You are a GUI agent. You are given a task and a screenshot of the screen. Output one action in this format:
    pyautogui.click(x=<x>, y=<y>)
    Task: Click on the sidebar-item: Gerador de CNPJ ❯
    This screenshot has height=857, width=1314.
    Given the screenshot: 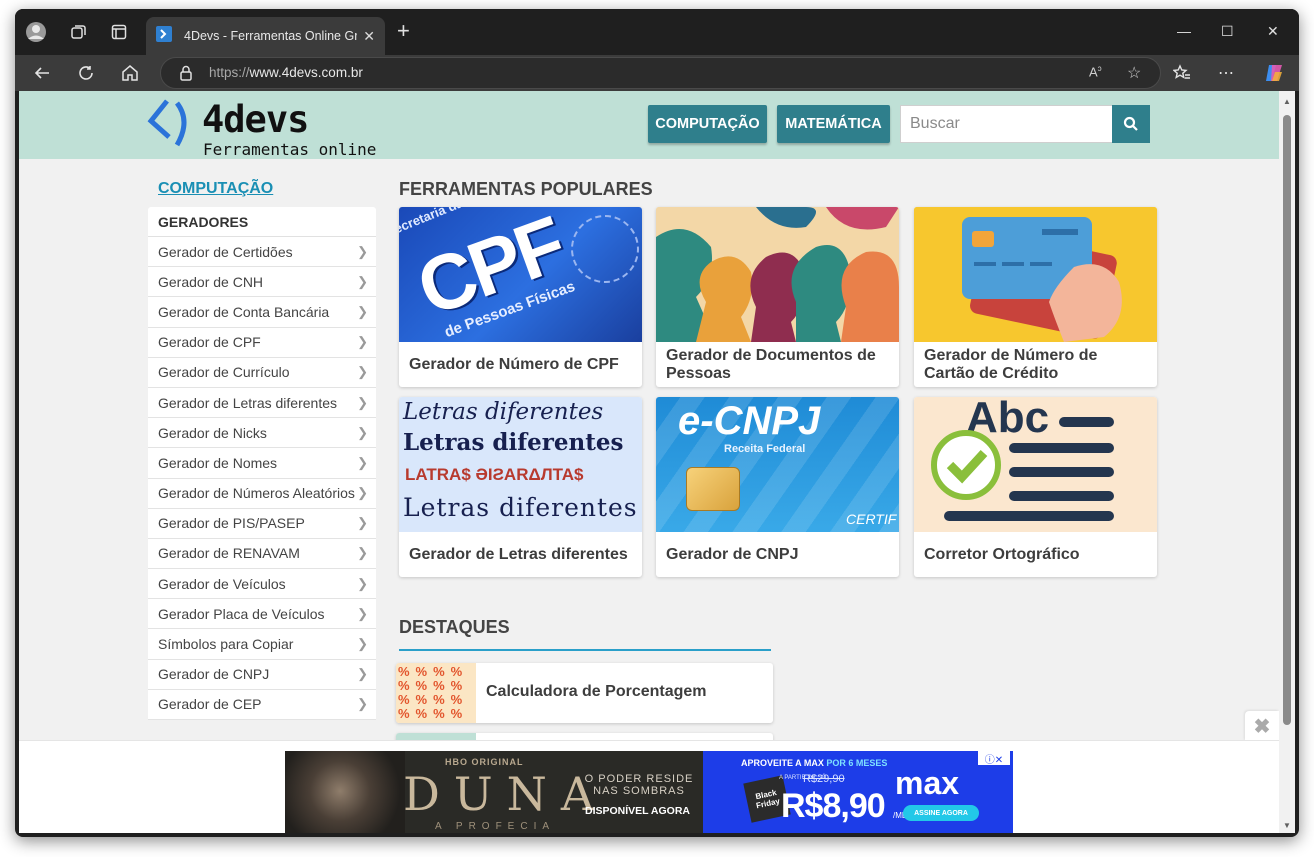 What is the action you would take?
    pyautogui.click(x=262, y=674)
    